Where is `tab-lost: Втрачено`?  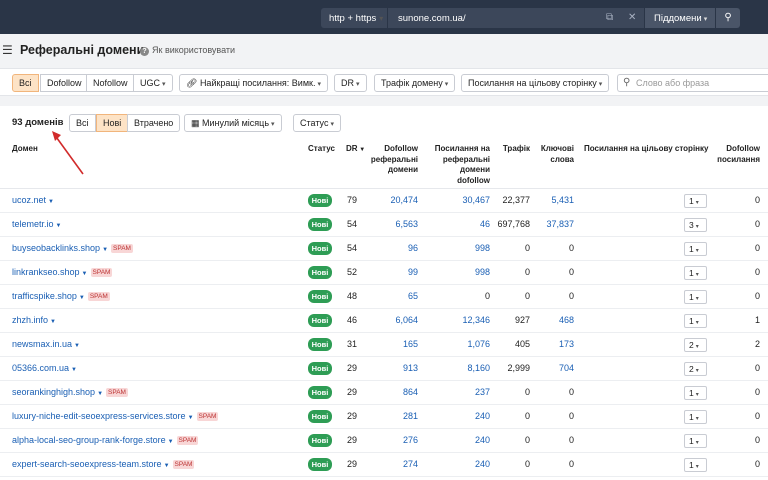
tab-lost: Втрачено is located at coordinates (154, 123).